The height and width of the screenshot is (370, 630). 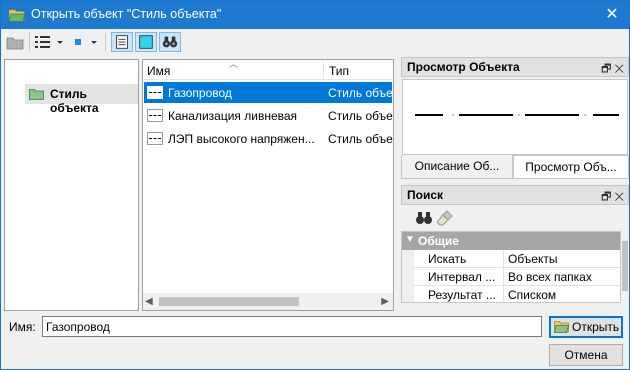 What do you see at coordinates (425, 195) in the screenshot?
I see `search-panel-title: Поиск` at bounding box center [425, 195].